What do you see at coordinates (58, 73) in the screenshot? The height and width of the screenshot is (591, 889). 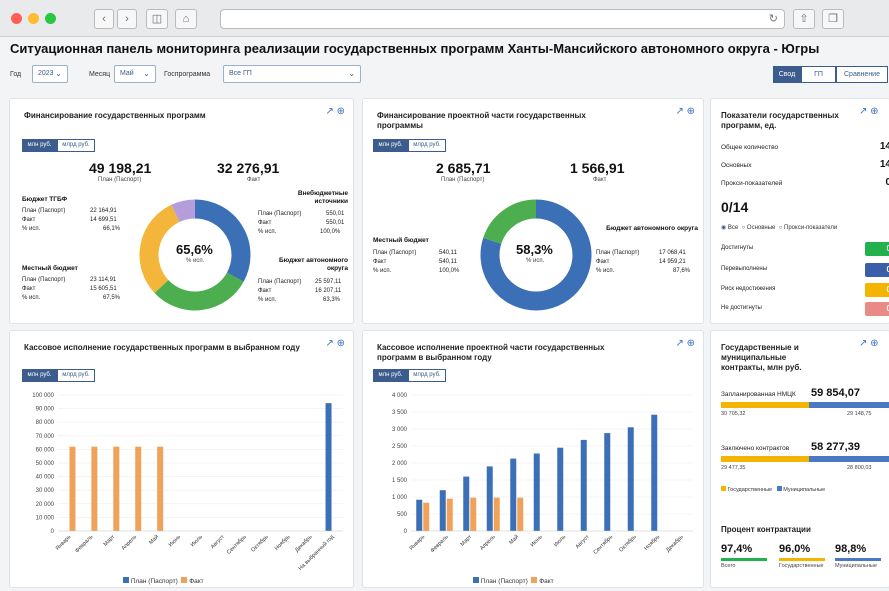 I see `chevron-down-icon: ⌄` at bounding box center [58, 73].